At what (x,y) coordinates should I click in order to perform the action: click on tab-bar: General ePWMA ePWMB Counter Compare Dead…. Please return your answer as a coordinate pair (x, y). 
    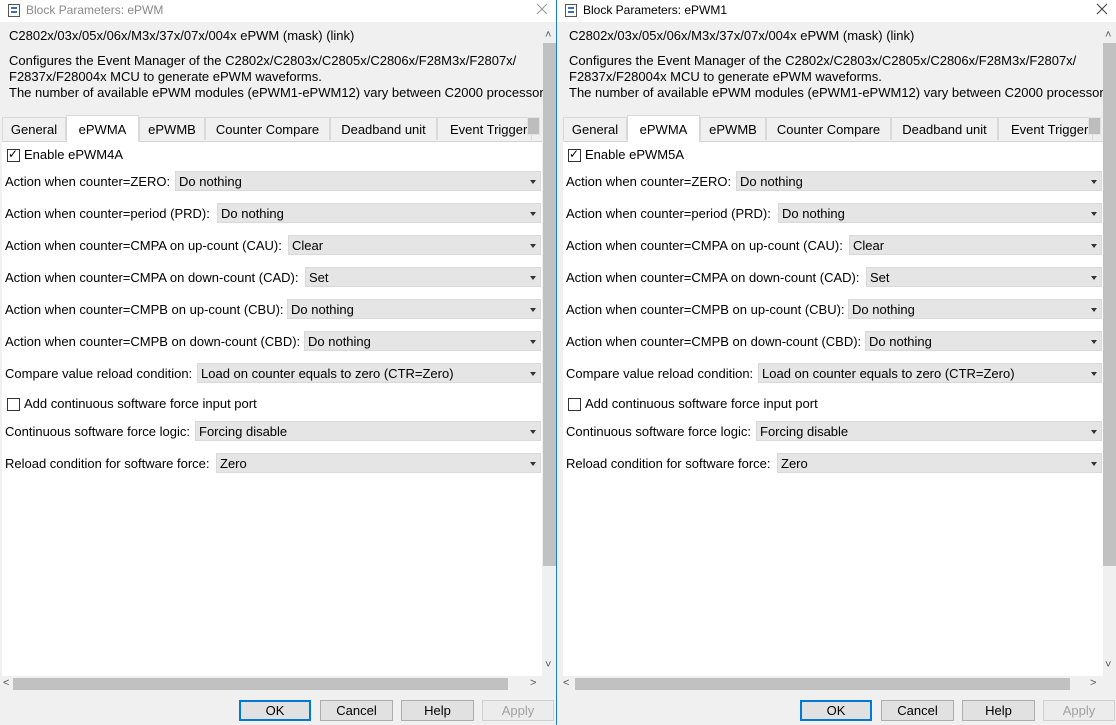
    Looking at the image, I should click on (272, 128).